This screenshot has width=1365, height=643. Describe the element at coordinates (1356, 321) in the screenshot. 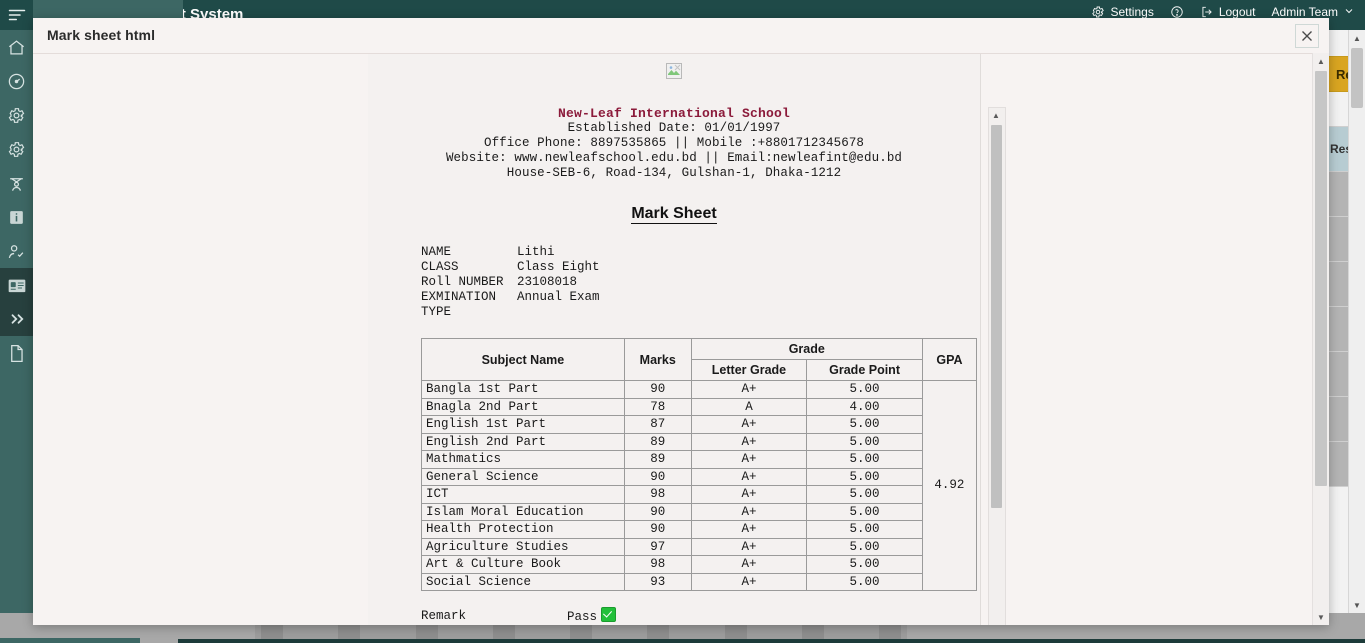

I see `page-scrollbar: ▲ ▼` at that location.